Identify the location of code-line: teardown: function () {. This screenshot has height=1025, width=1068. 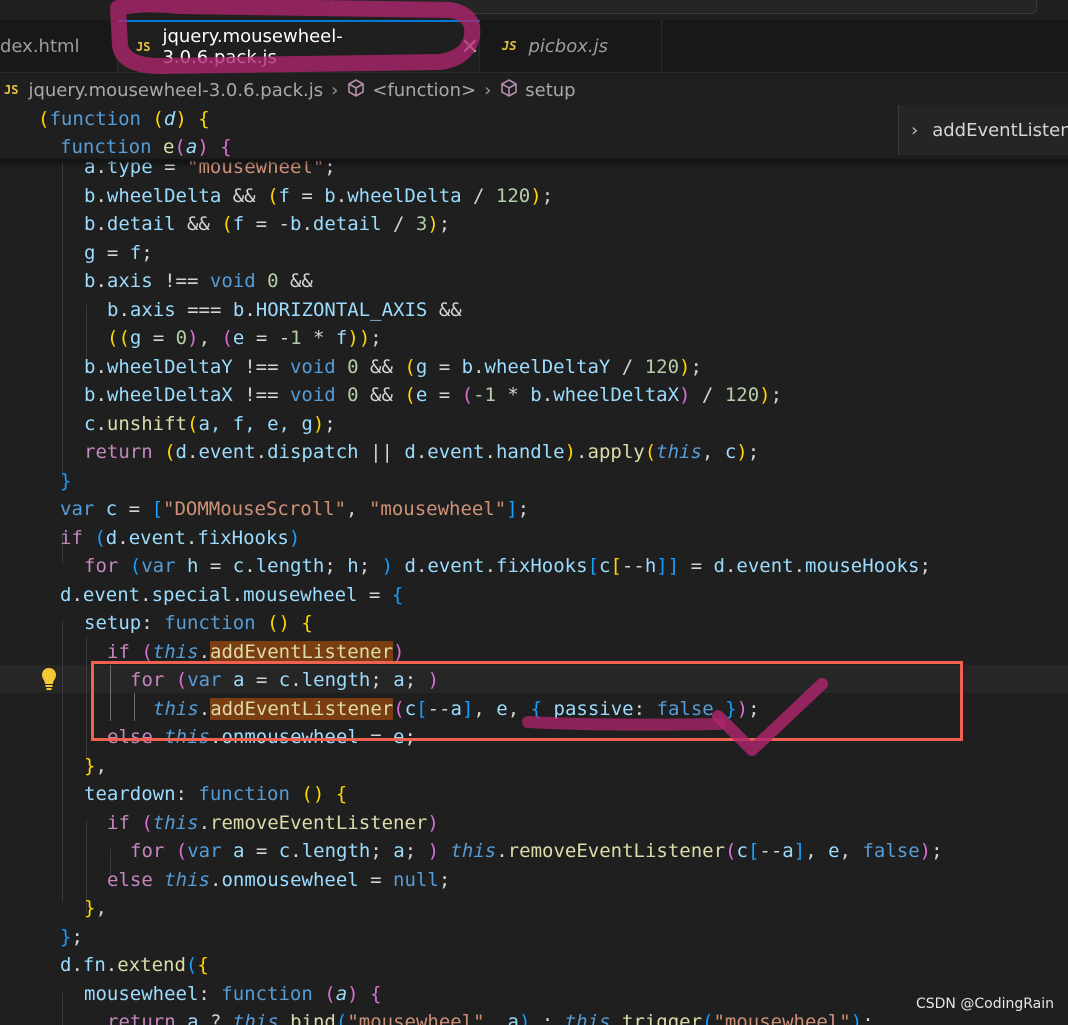
(216, 794).